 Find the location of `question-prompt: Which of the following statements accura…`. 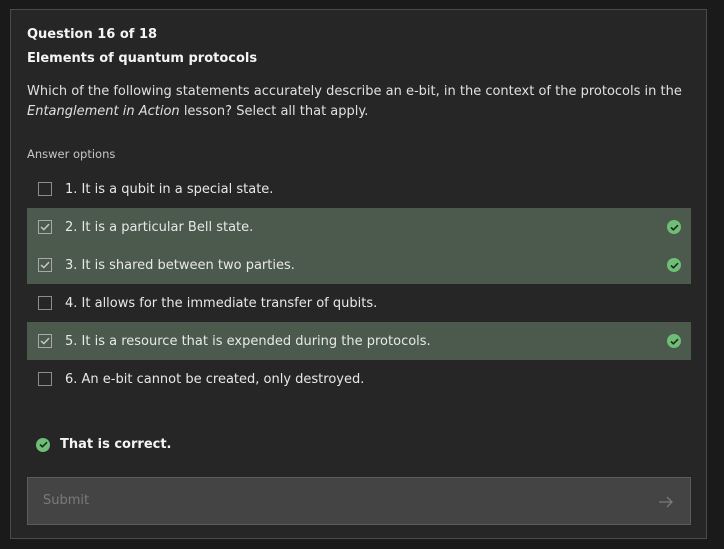

question-prompt: Which of the following statements accura… is located at coordinates (357, 102).